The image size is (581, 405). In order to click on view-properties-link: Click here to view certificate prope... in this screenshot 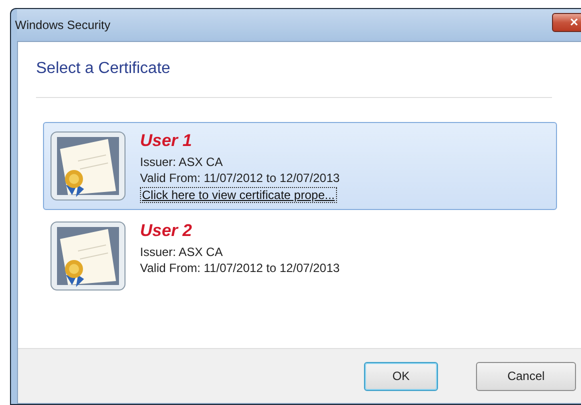, I will do `click(238, 195)`.